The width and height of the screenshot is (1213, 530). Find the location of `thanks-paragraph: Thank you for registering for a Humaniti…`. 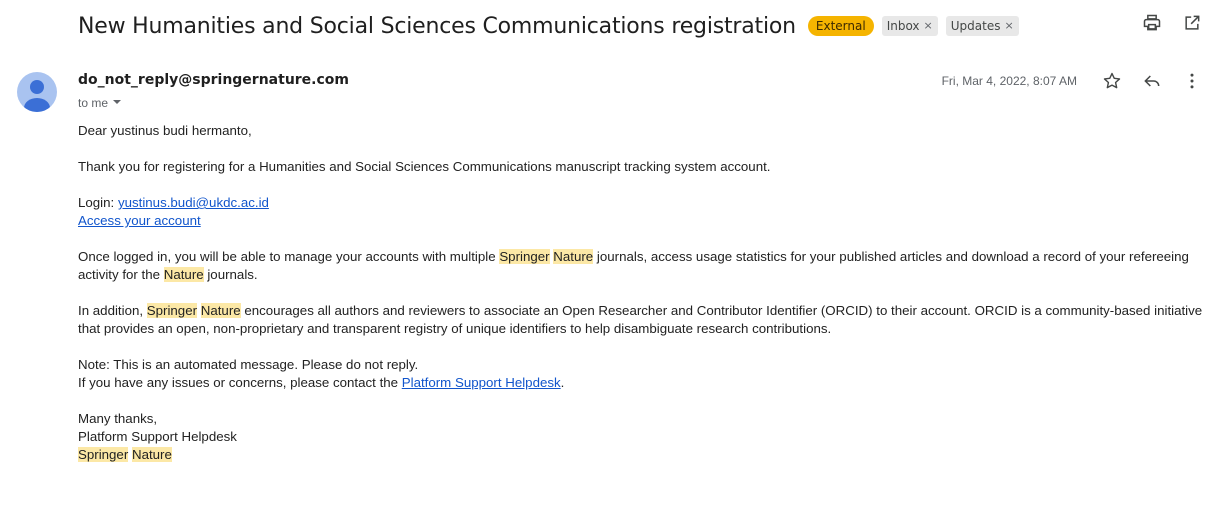

thanks-paragraph: Thank you for registering for a Humaniti… is located at coordinates (424, 166).